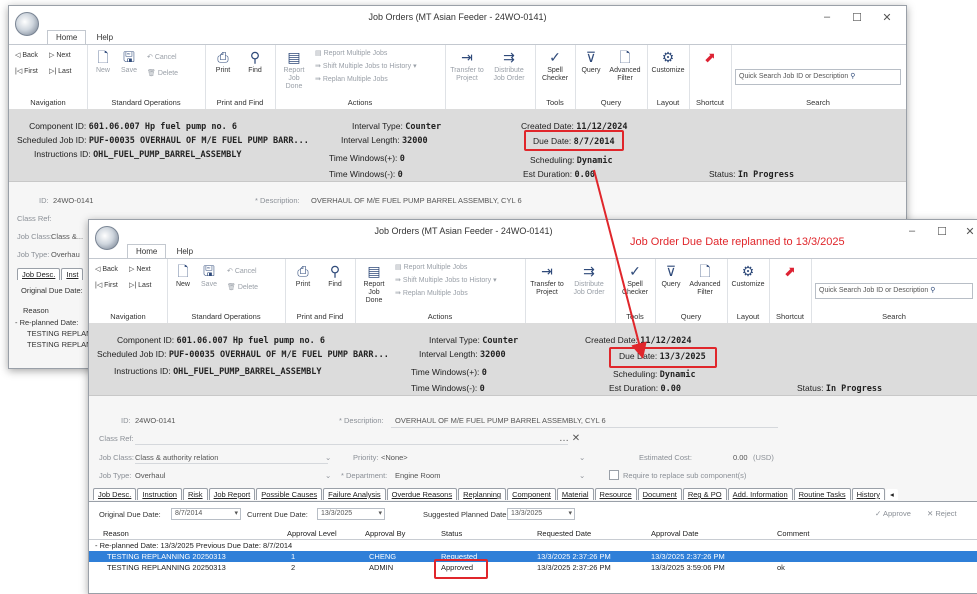 Image resolution: width=977 pixels, height=594 pixels. I want to click on priority-select: <None>, so click(394, 457).